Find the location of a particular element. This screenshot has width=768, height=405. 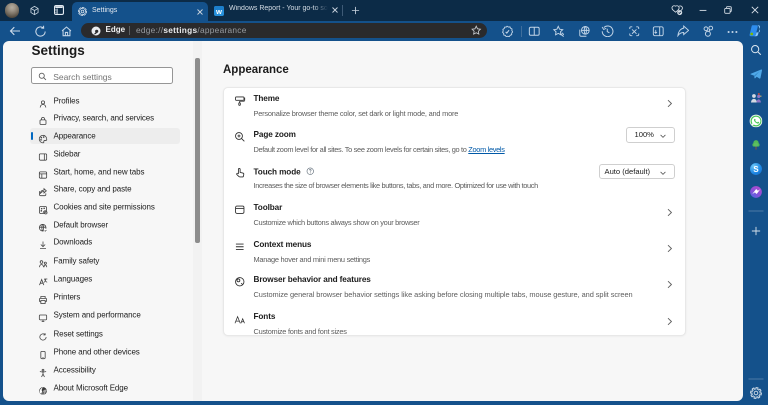

svg-text: S is located at coordinates (755, 168).